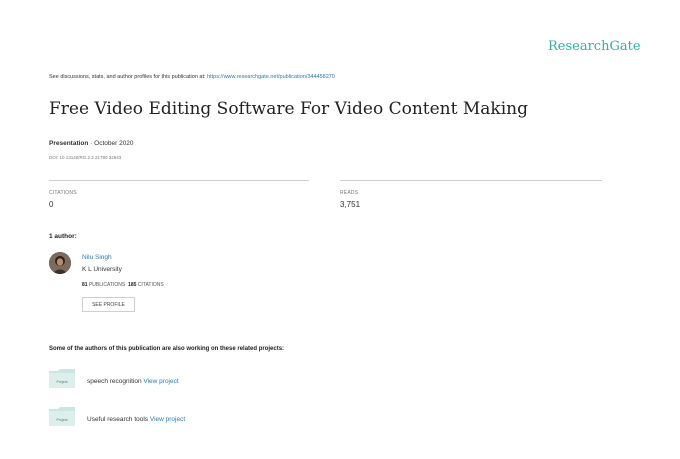 This screenshot has width=680, height=459. I want to click on see-profile-button: SEE PROFILE, so click(108, 304).